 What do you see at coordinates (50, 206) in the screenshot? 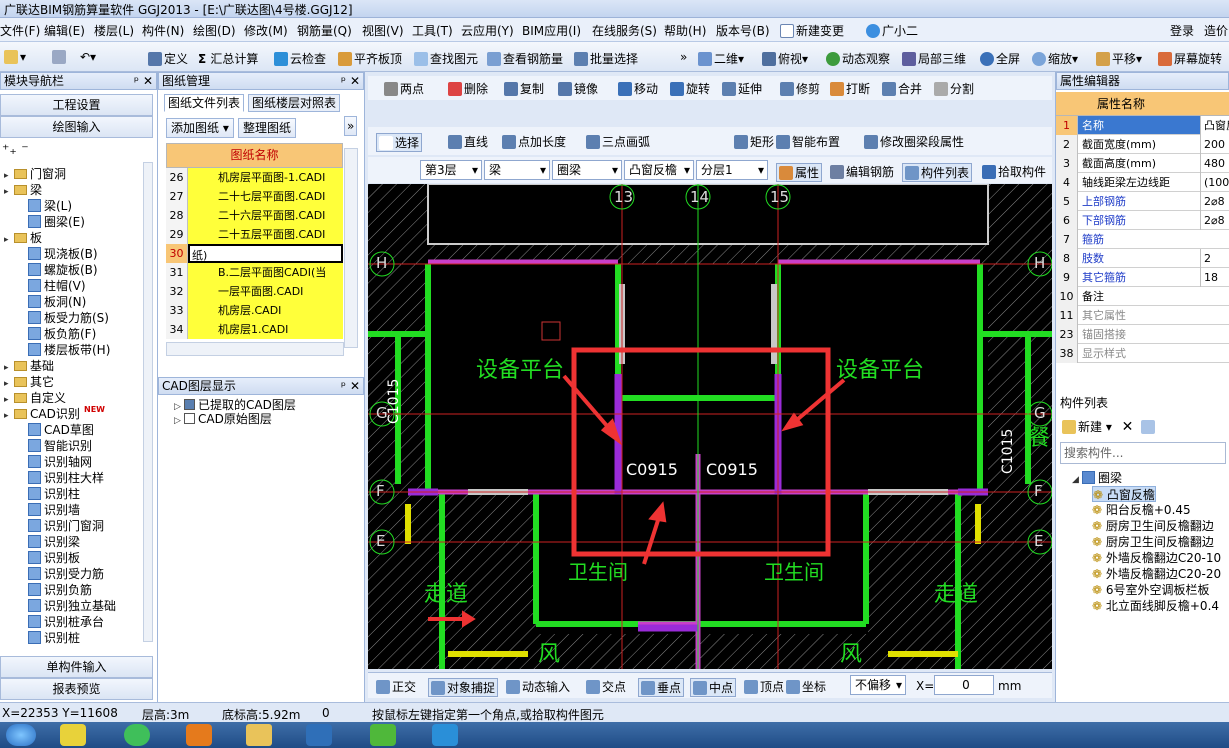
I see `nav-item: 梁(L)` at bounding box center [50, 206].